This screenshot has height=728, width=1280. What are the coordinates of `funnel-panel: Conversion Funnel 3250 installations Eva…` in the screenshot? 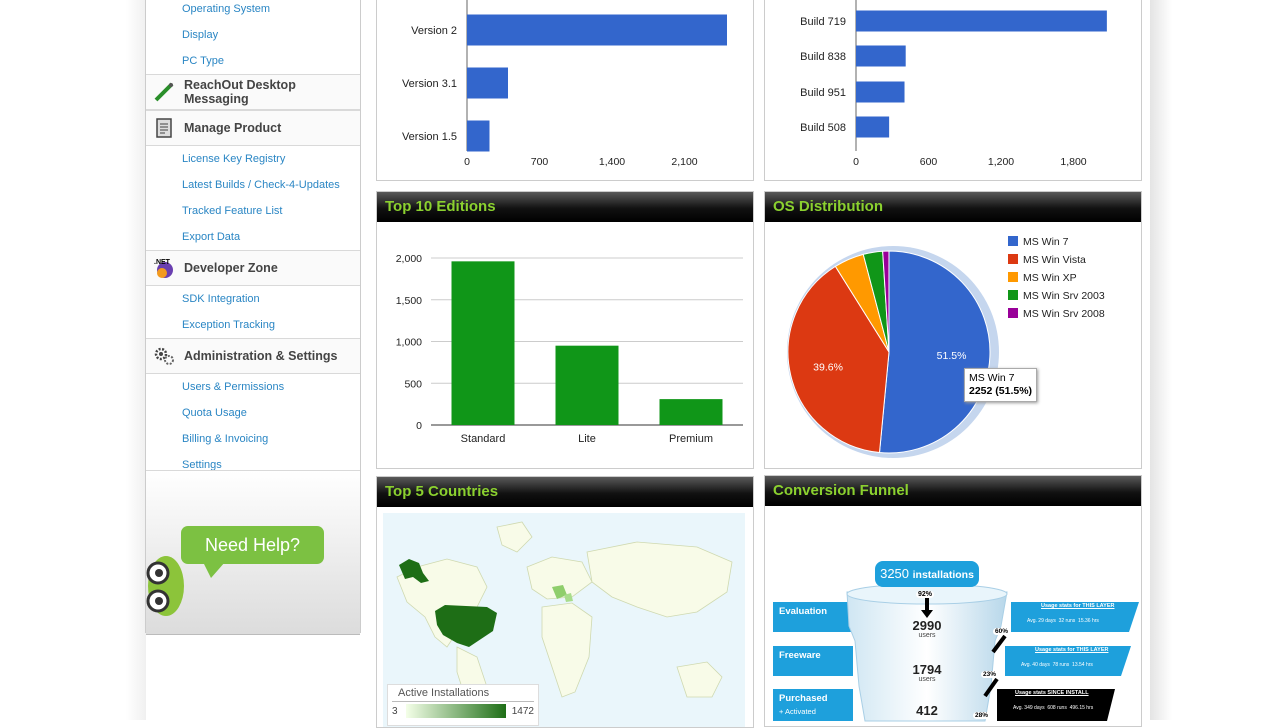 It's located at (953, 601).